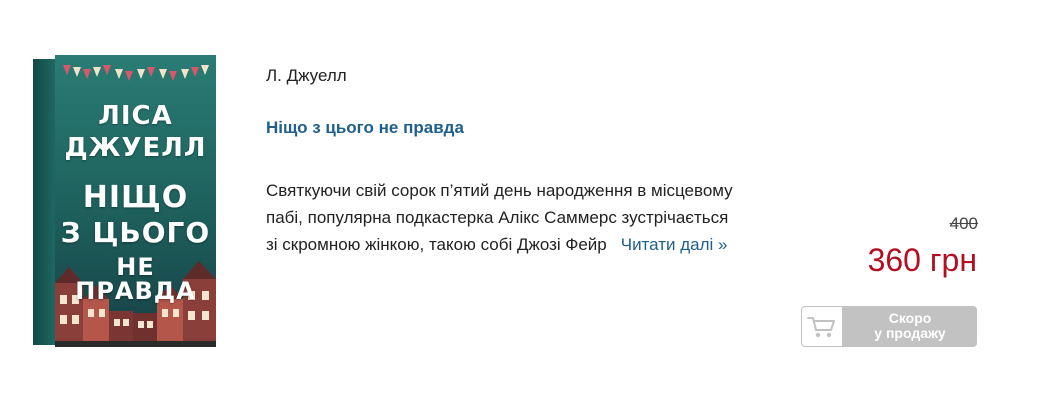  I want to click on shopping-cart-icon, so click(821, 327).